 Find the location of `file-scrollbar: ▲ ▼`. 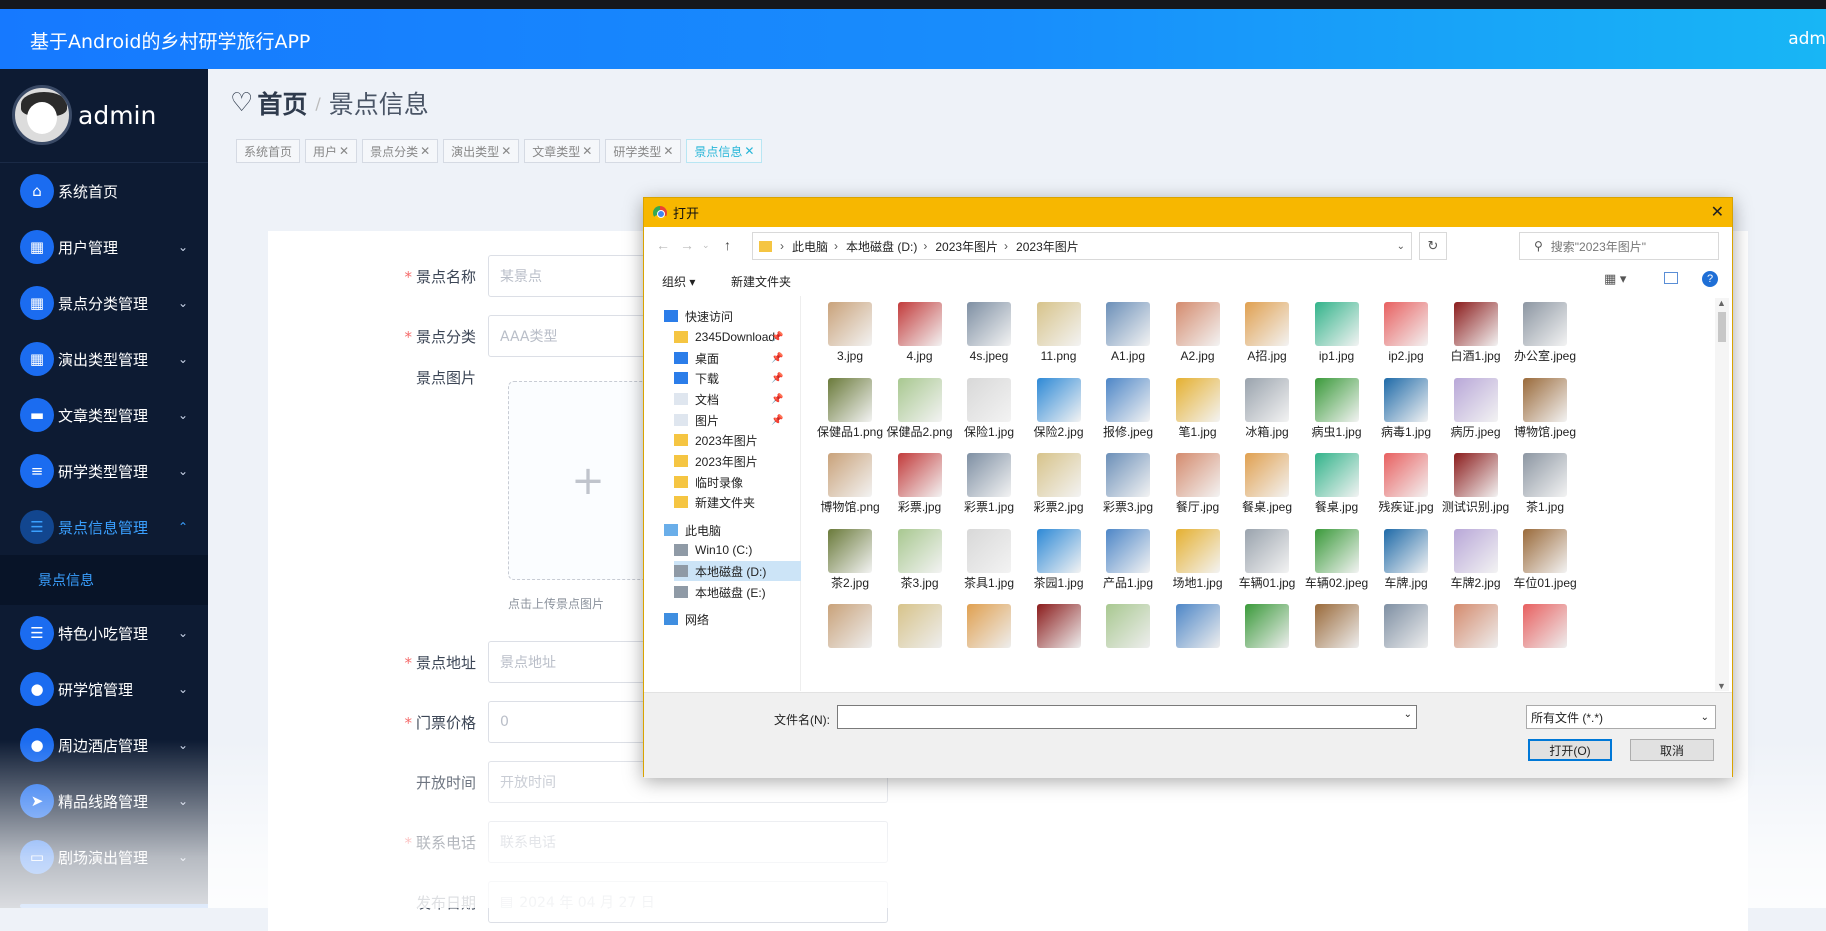

file-scrollbar: ▲ ▼ is located at coordinates (1722, 494).